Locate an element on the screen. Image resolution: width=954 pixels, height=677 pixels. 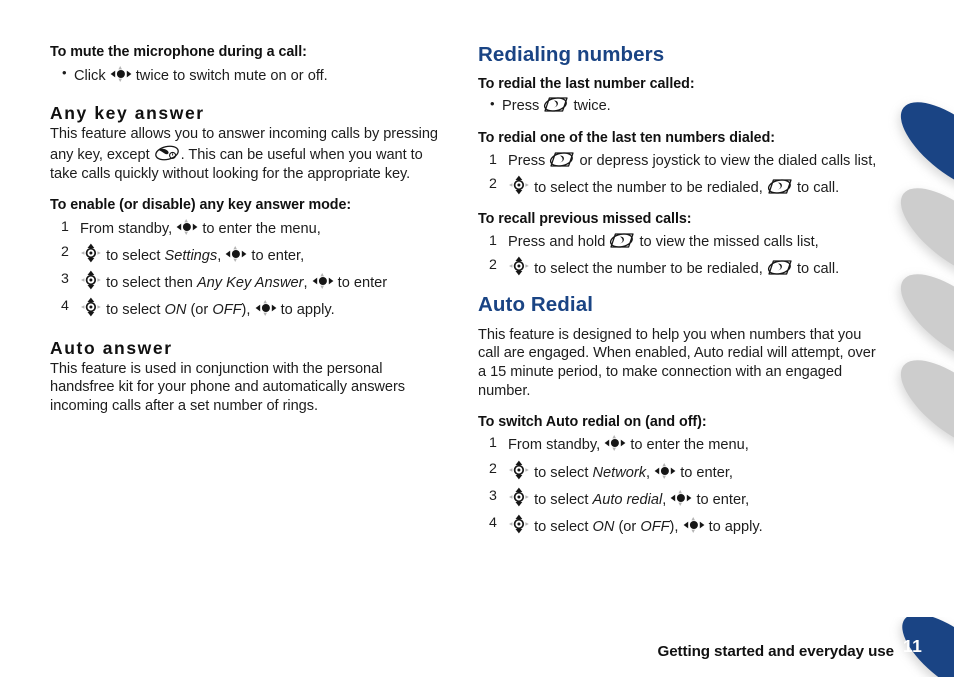
list-item: to select ON (or OFF), to apply. is located at coordinates (682, 526).